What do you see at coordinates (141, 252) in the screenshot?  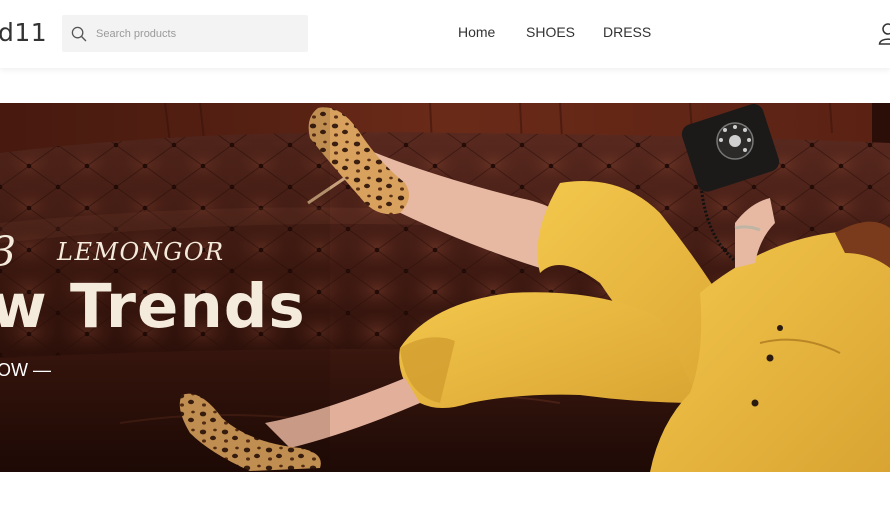 I see `hero-brand: LEMONGOR` at bounding box center [141, 252].